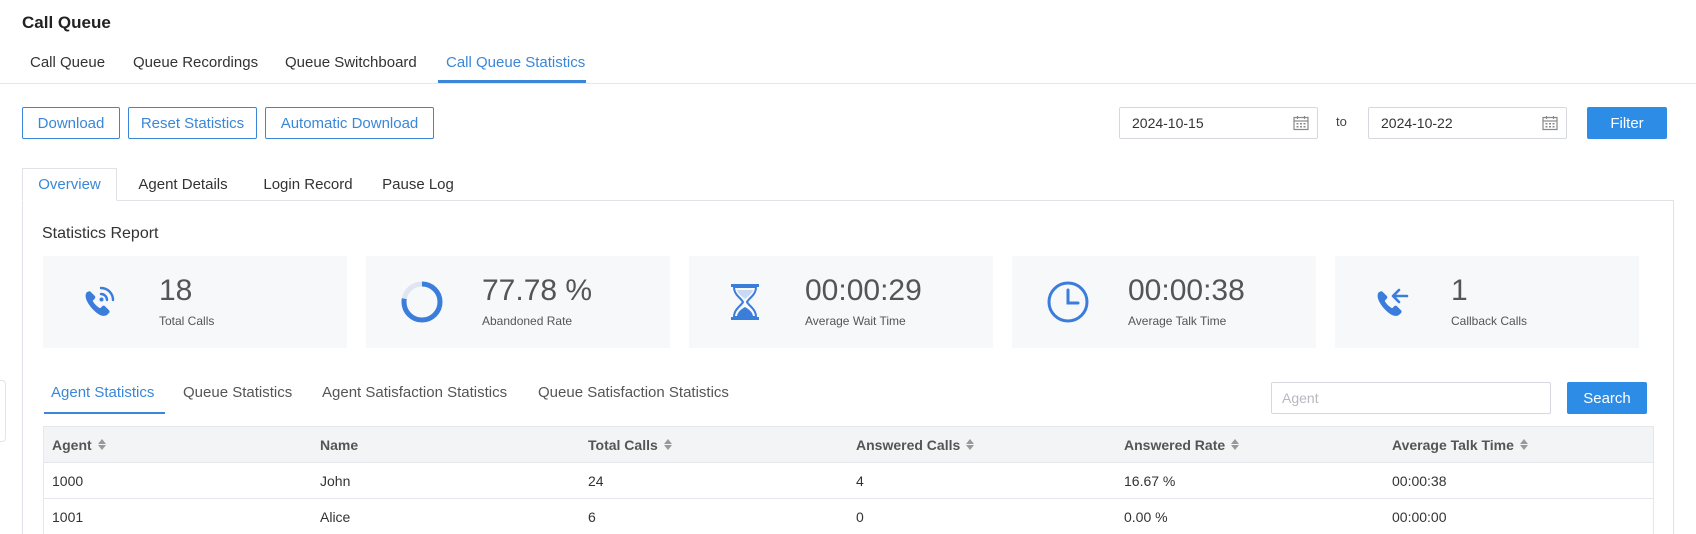 This screenshot has width=1696, height=534. Describe the element at coordinates (863, 290) in the screenshot. I see `stat-value: 00:00:29` at that location.